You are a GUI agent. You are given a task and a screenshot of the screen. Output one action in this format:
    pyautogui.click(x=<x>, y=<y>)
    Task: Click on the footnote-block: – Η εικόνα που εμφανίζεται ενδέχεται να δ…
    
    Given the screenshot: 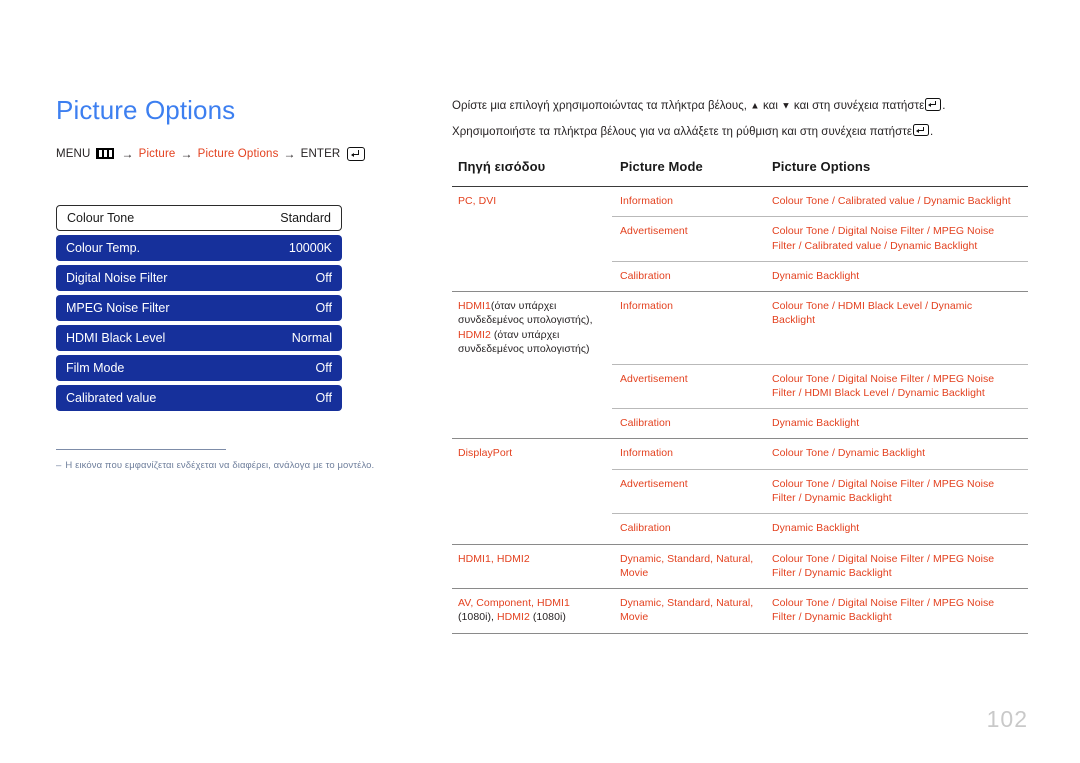 What is the action you would take?
    pyautogui.click(x=226, y=460)
    